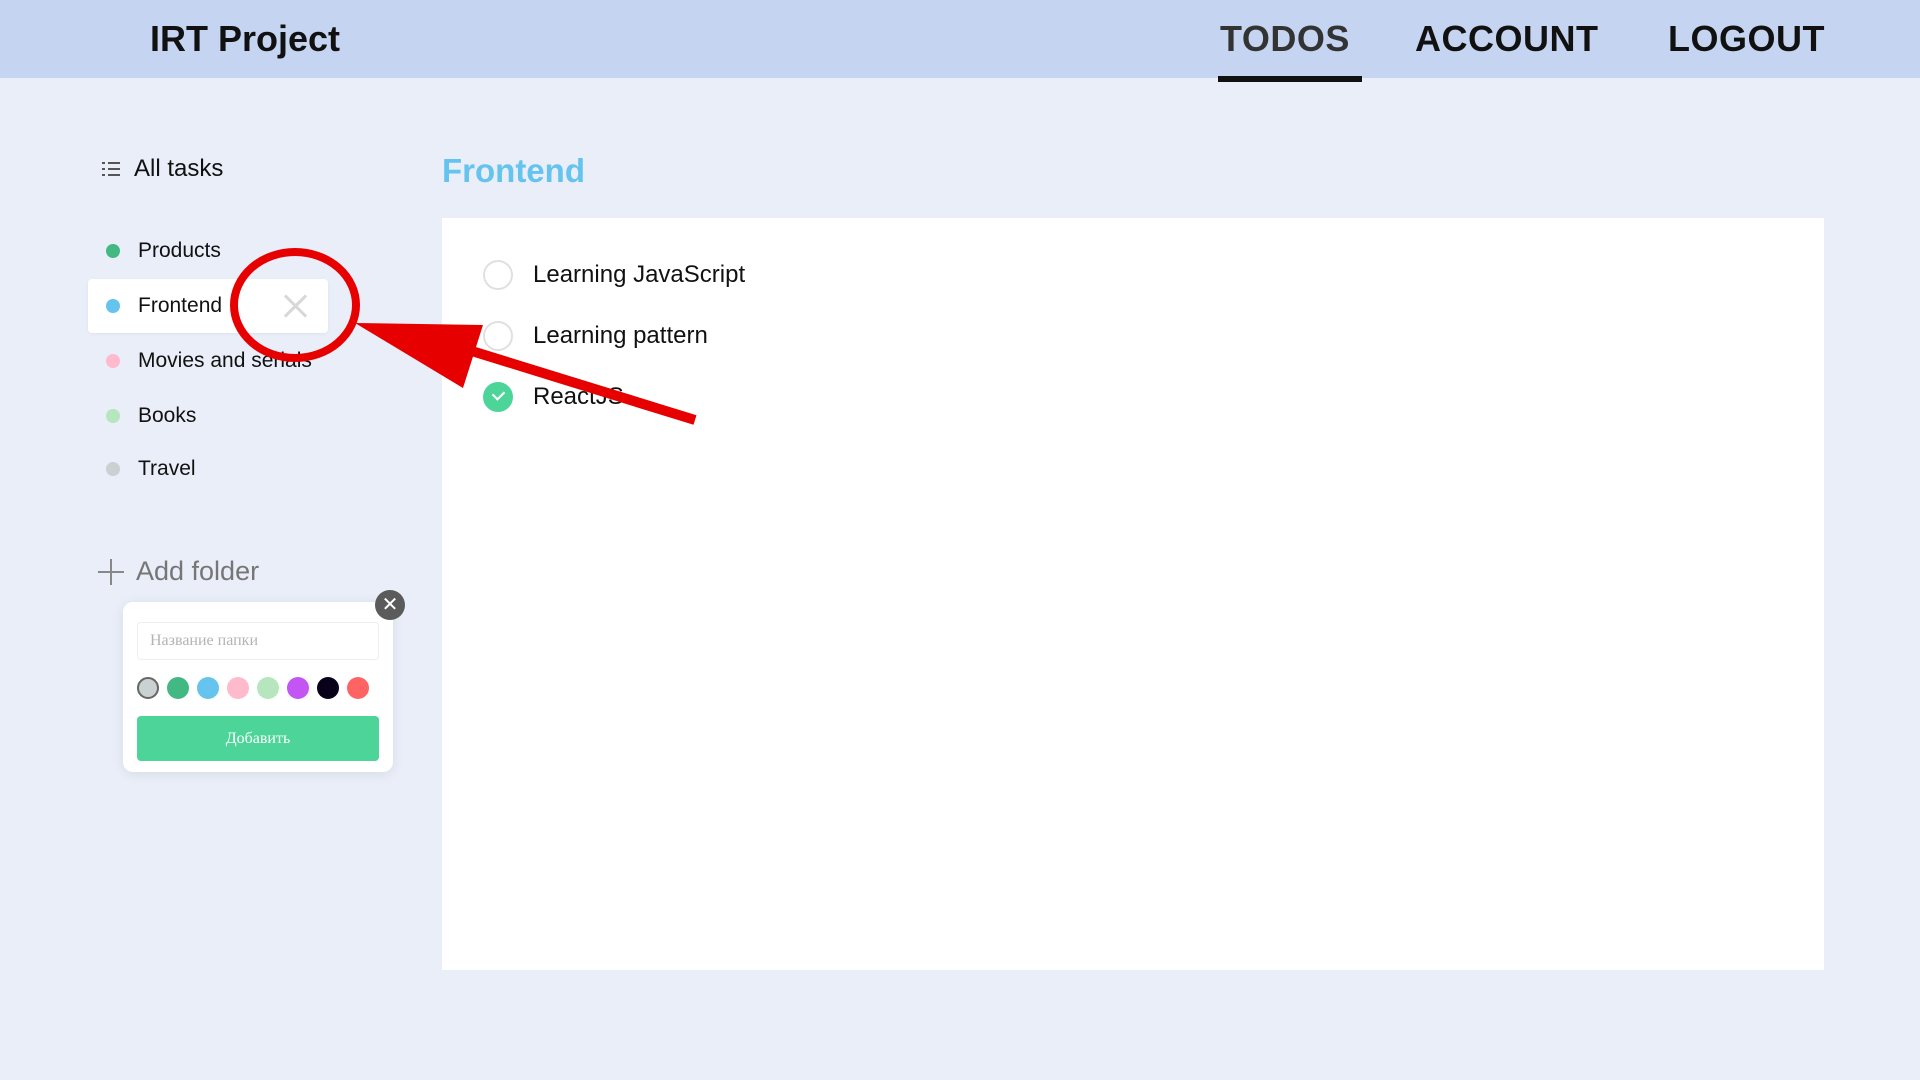  I want to click on all-tasks-link: All tasks, so click(162, 169).